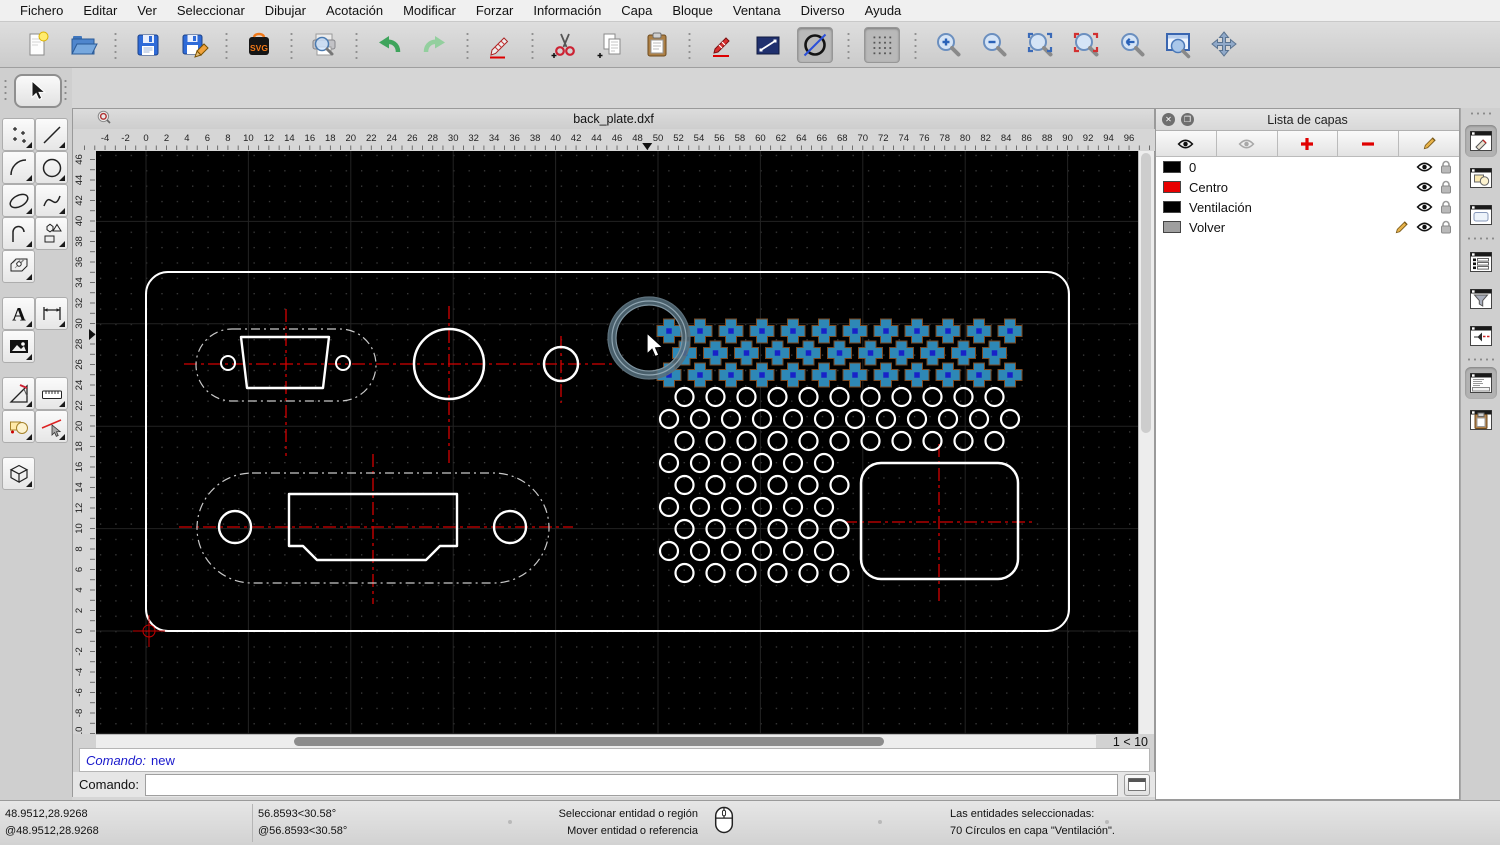 The width and height of the screenshot is (1500, 845). Describe the element at coordinates (291, 44) in the screenshot. I see `toolbar-separator` at that location.